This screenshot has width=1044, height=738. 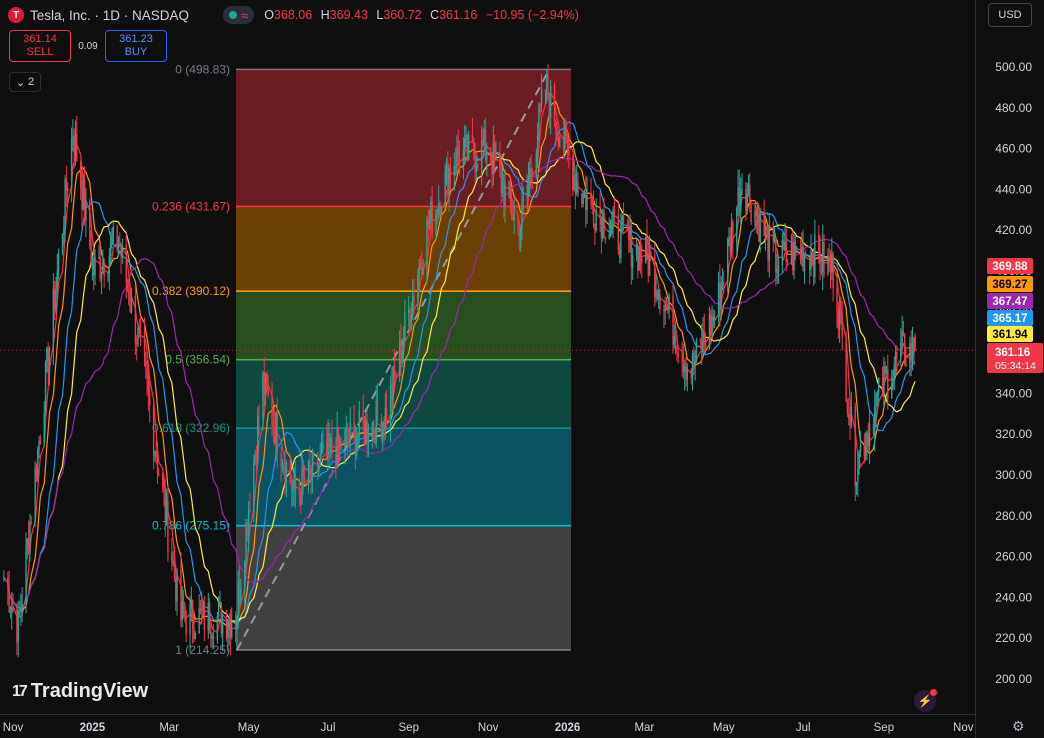 What do you see at coordinates (925, 700) in the screenshot?
I see `ai-assistant-icon: ⚡` at bounding box center [925, 700].